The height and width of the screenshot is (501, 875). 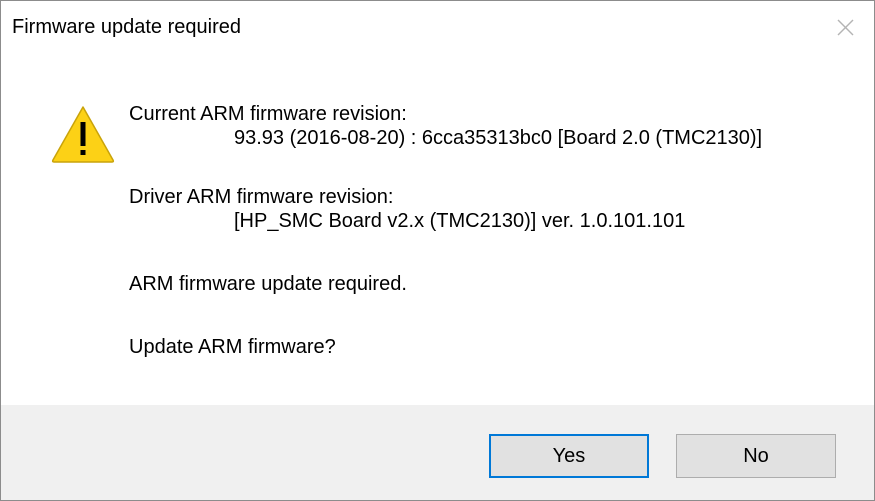 What do you see at coordinates (126, 27) in the screenshot?
I see `window-title: Firmware update required` at bounding box center [126, 27].